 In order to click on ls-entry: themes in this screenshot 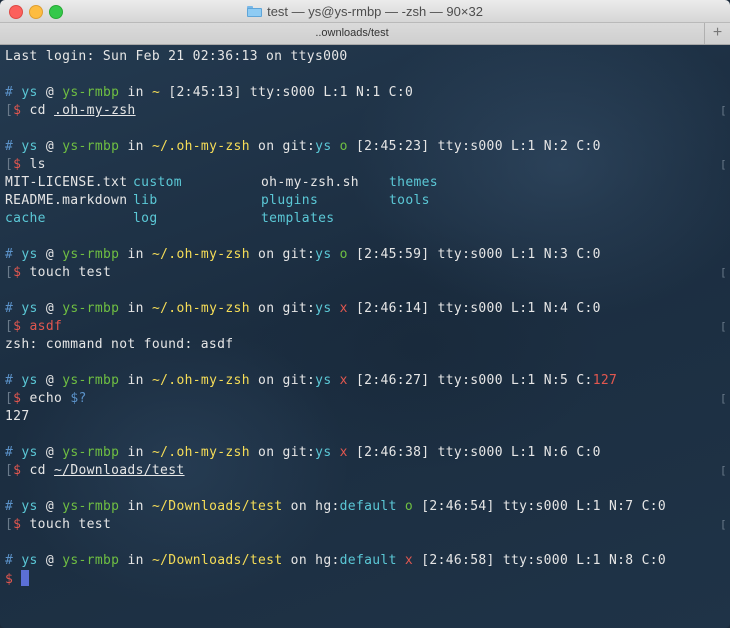, I will do `click(413, 182)`.